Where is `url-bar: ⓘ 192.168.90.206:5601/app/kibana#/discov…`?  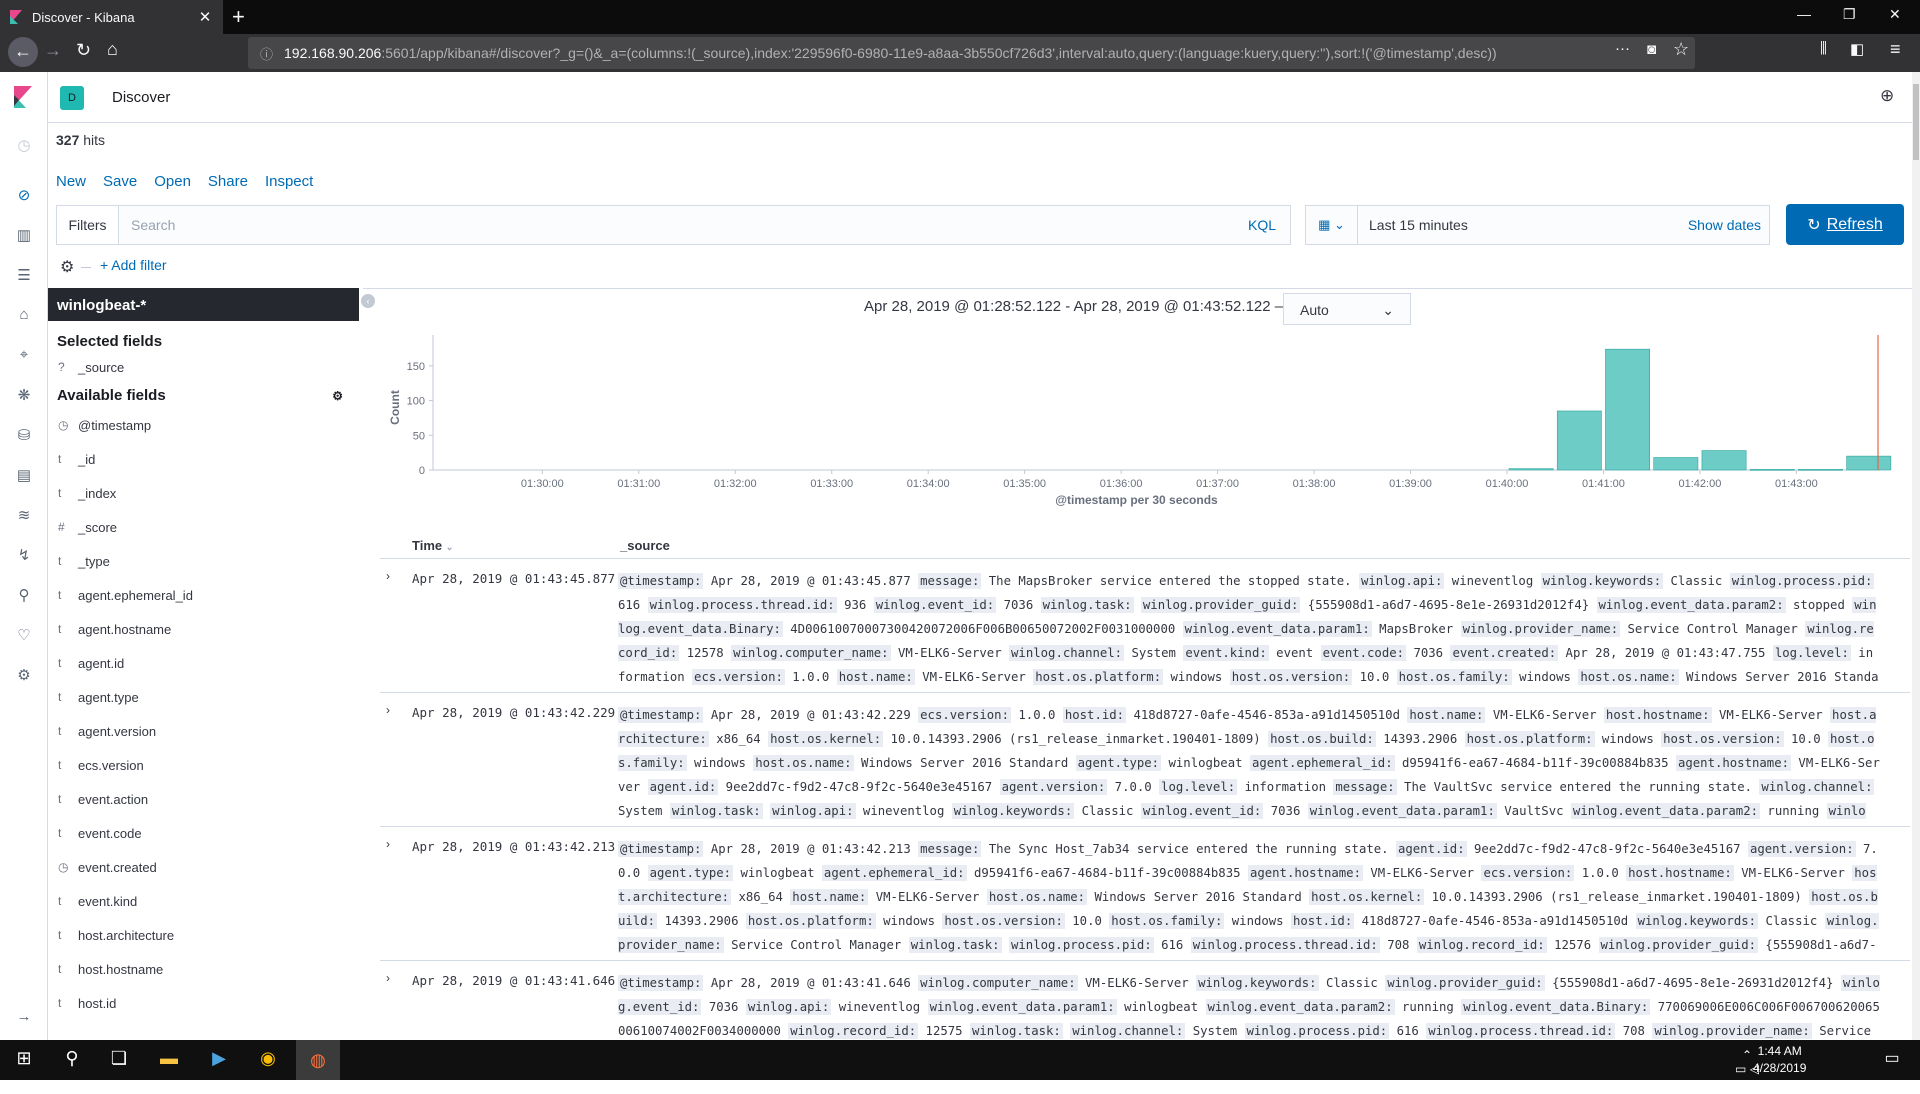
url-bar: ⓘ 192.168.90.206:5601/app/kibana#/discov… is located at coordinates (971, 53).